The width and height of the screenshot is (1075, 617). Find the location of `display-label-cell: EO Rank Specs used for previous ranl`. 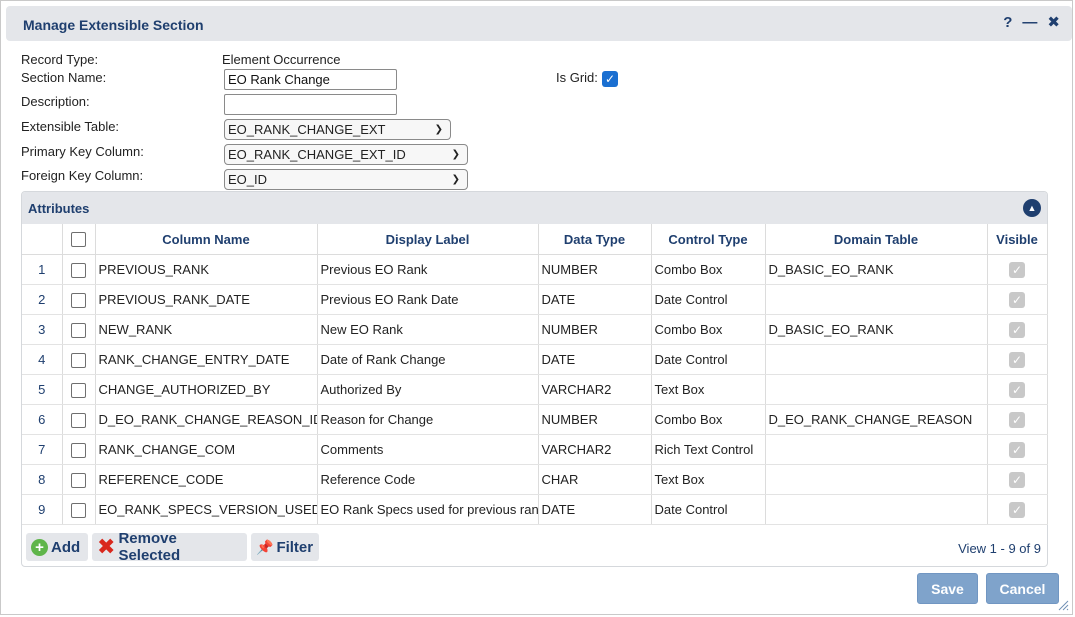

display-label-cell: EO Rank Specs used for previous ranl is located at coordinates (428, 509).